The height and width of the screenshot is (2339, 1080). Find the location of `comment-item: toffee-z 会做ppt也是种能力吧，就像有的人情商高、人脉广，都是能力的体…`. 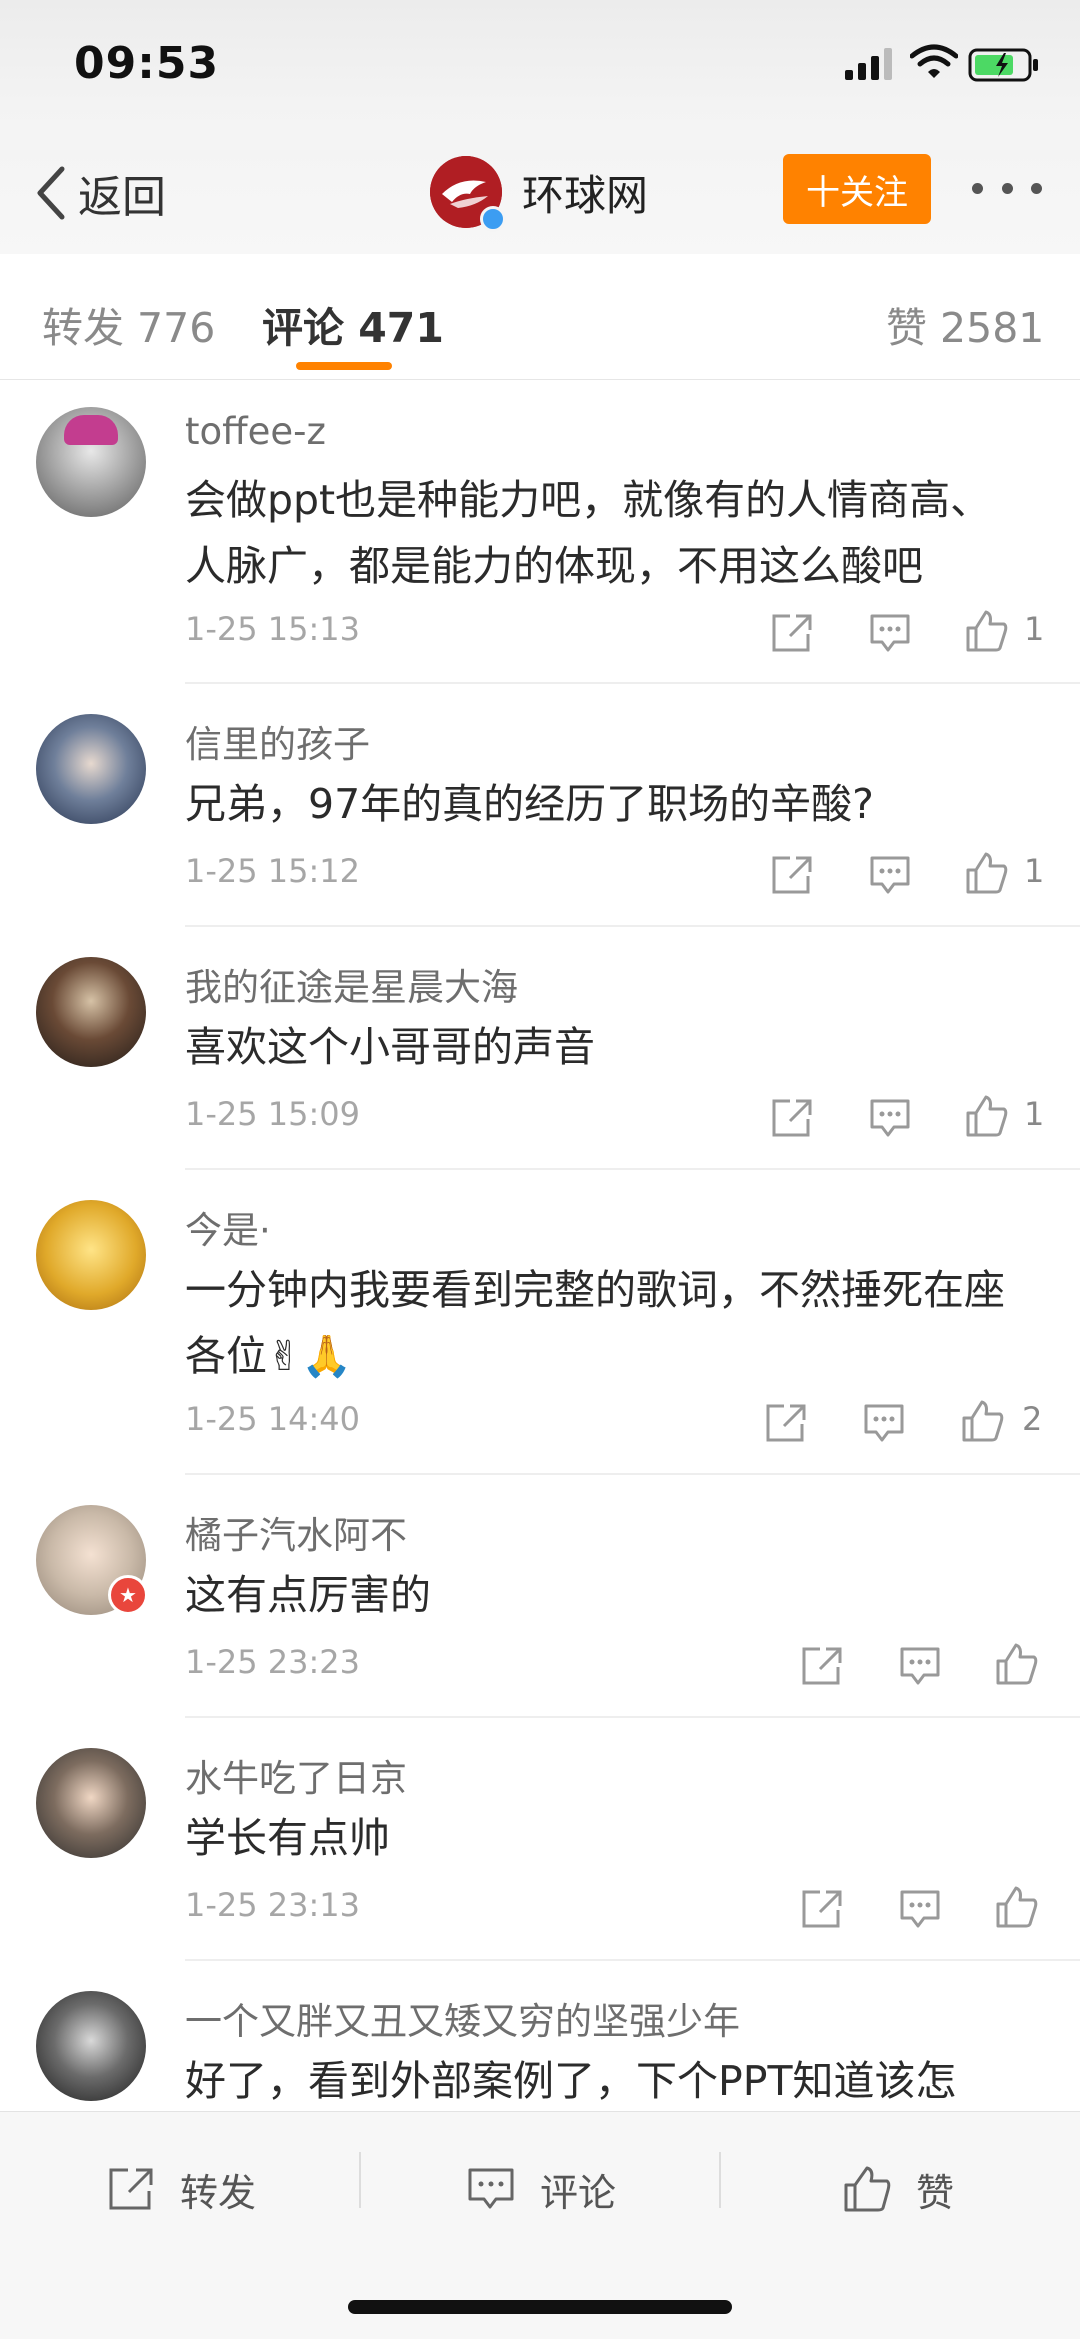

comment-item: toffee-z 会做ppt也是种能力吧，就像有的人情商高、人脉广，都是能力的体… is located at coordinates (540, 532).